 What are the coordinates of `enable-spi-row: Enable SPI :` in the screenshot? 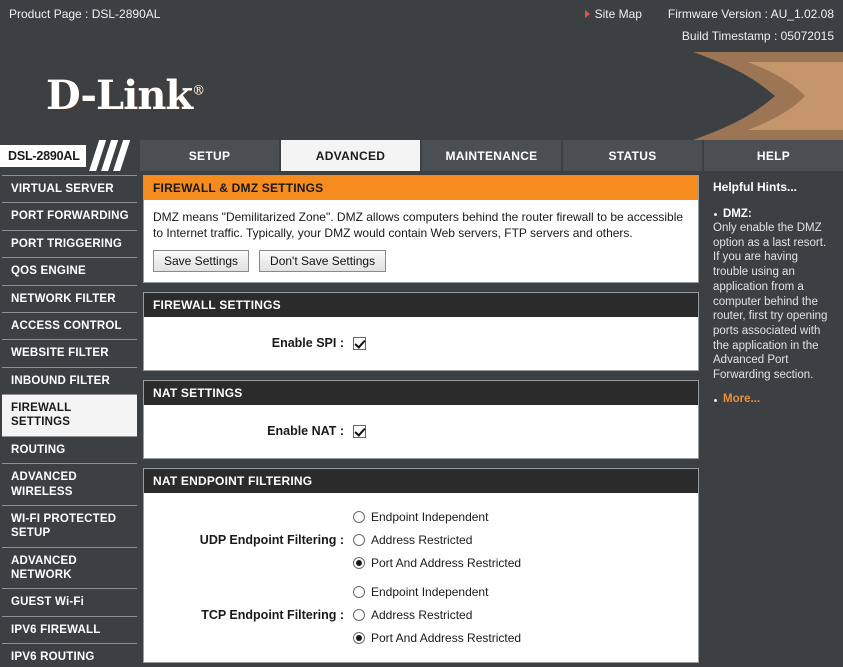 It's located at (421, 343).